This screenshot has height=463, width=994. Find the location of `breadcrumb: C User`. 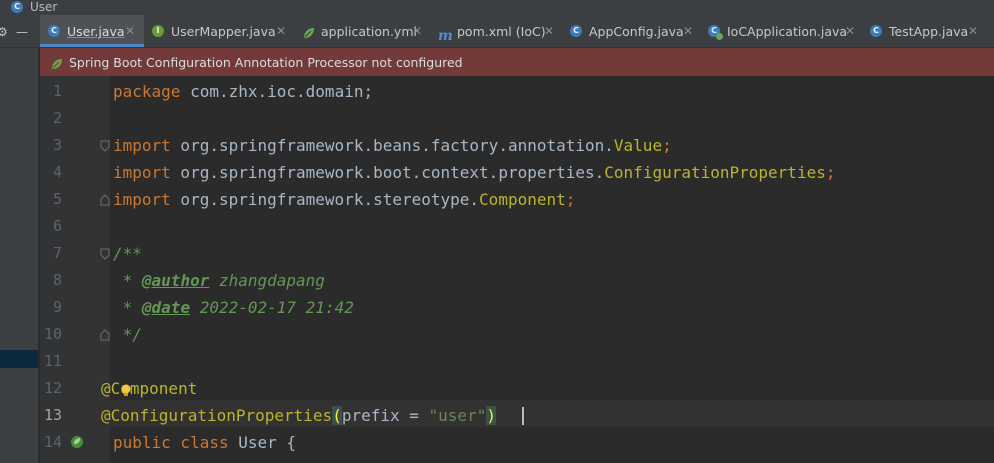

breadcrumb: C User is located at coordinates (497, 7).